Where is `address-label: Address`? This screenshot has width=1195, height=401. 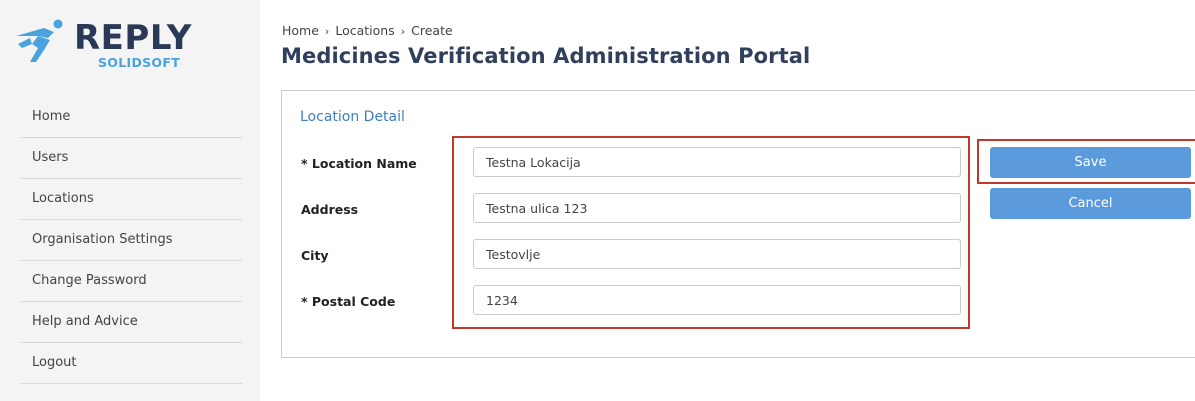
address-label: Address is located at coordinates (330, 209).